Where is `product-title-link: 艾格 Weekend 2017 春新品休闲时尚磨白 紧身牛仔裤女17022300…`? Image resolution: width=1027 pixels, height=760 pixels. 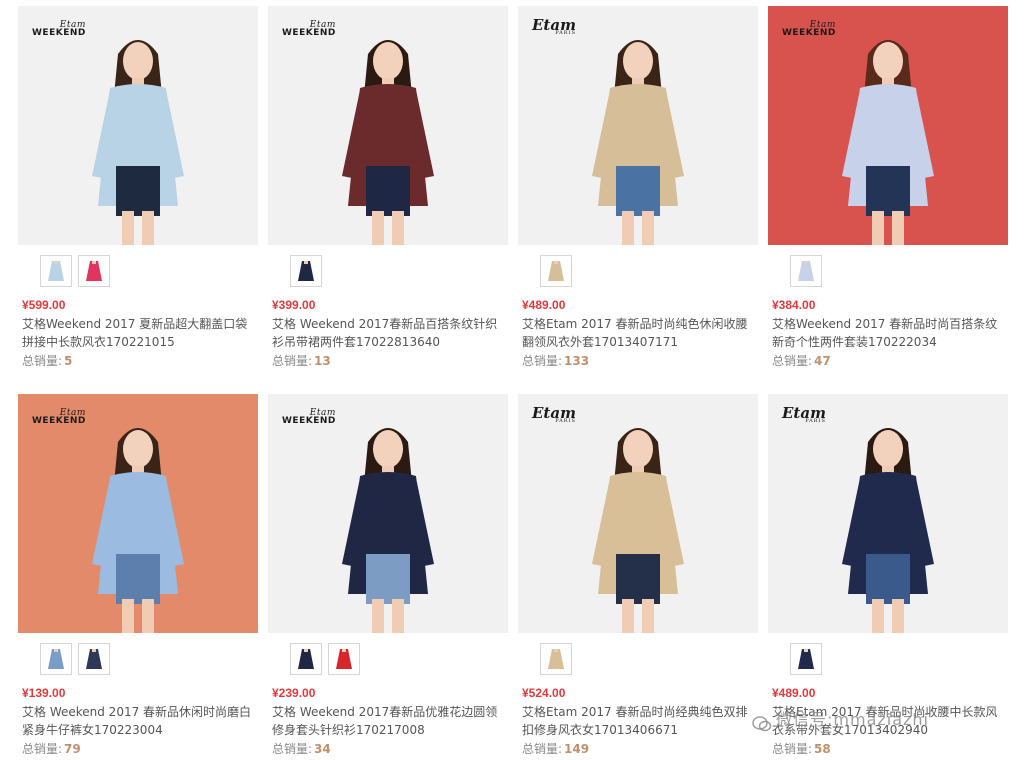
product-title-link: 艾格 Weekend 2017 春新品休闲时尚磨白 紧身牛仔裤女17022300… is located at coordinates (140, 721).